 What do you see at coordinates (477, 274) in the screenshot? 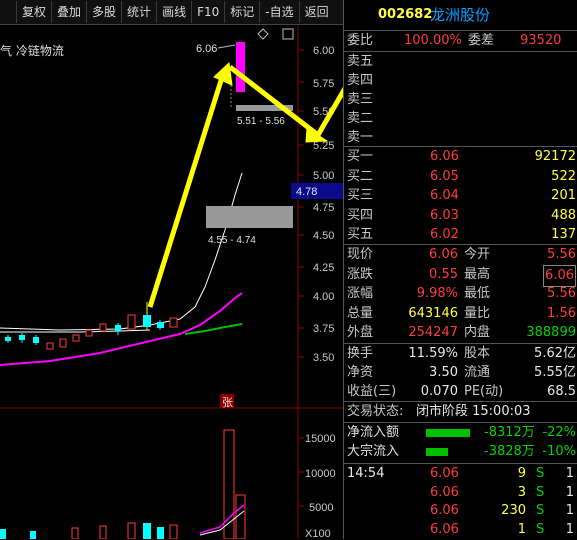
I see `stat-label: 最高` at bounding box center [477, 274].